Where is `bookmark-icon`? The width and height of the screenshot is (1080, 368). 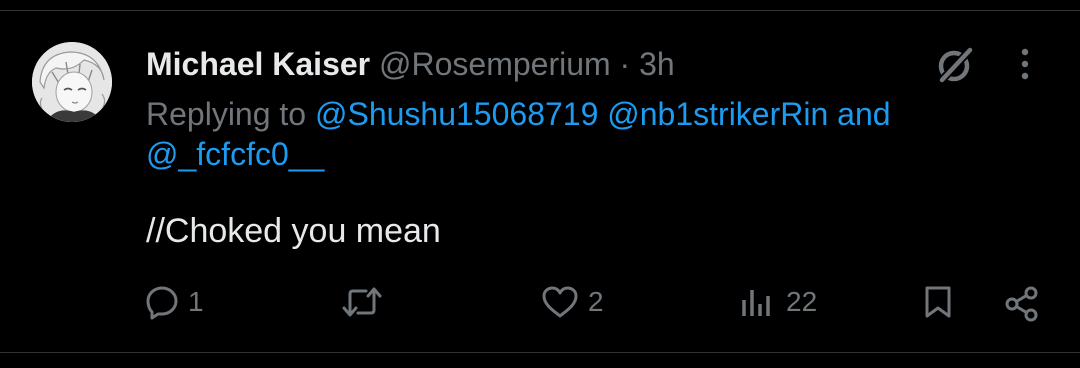
bookmark-icon is located at coordinates (938, 302).